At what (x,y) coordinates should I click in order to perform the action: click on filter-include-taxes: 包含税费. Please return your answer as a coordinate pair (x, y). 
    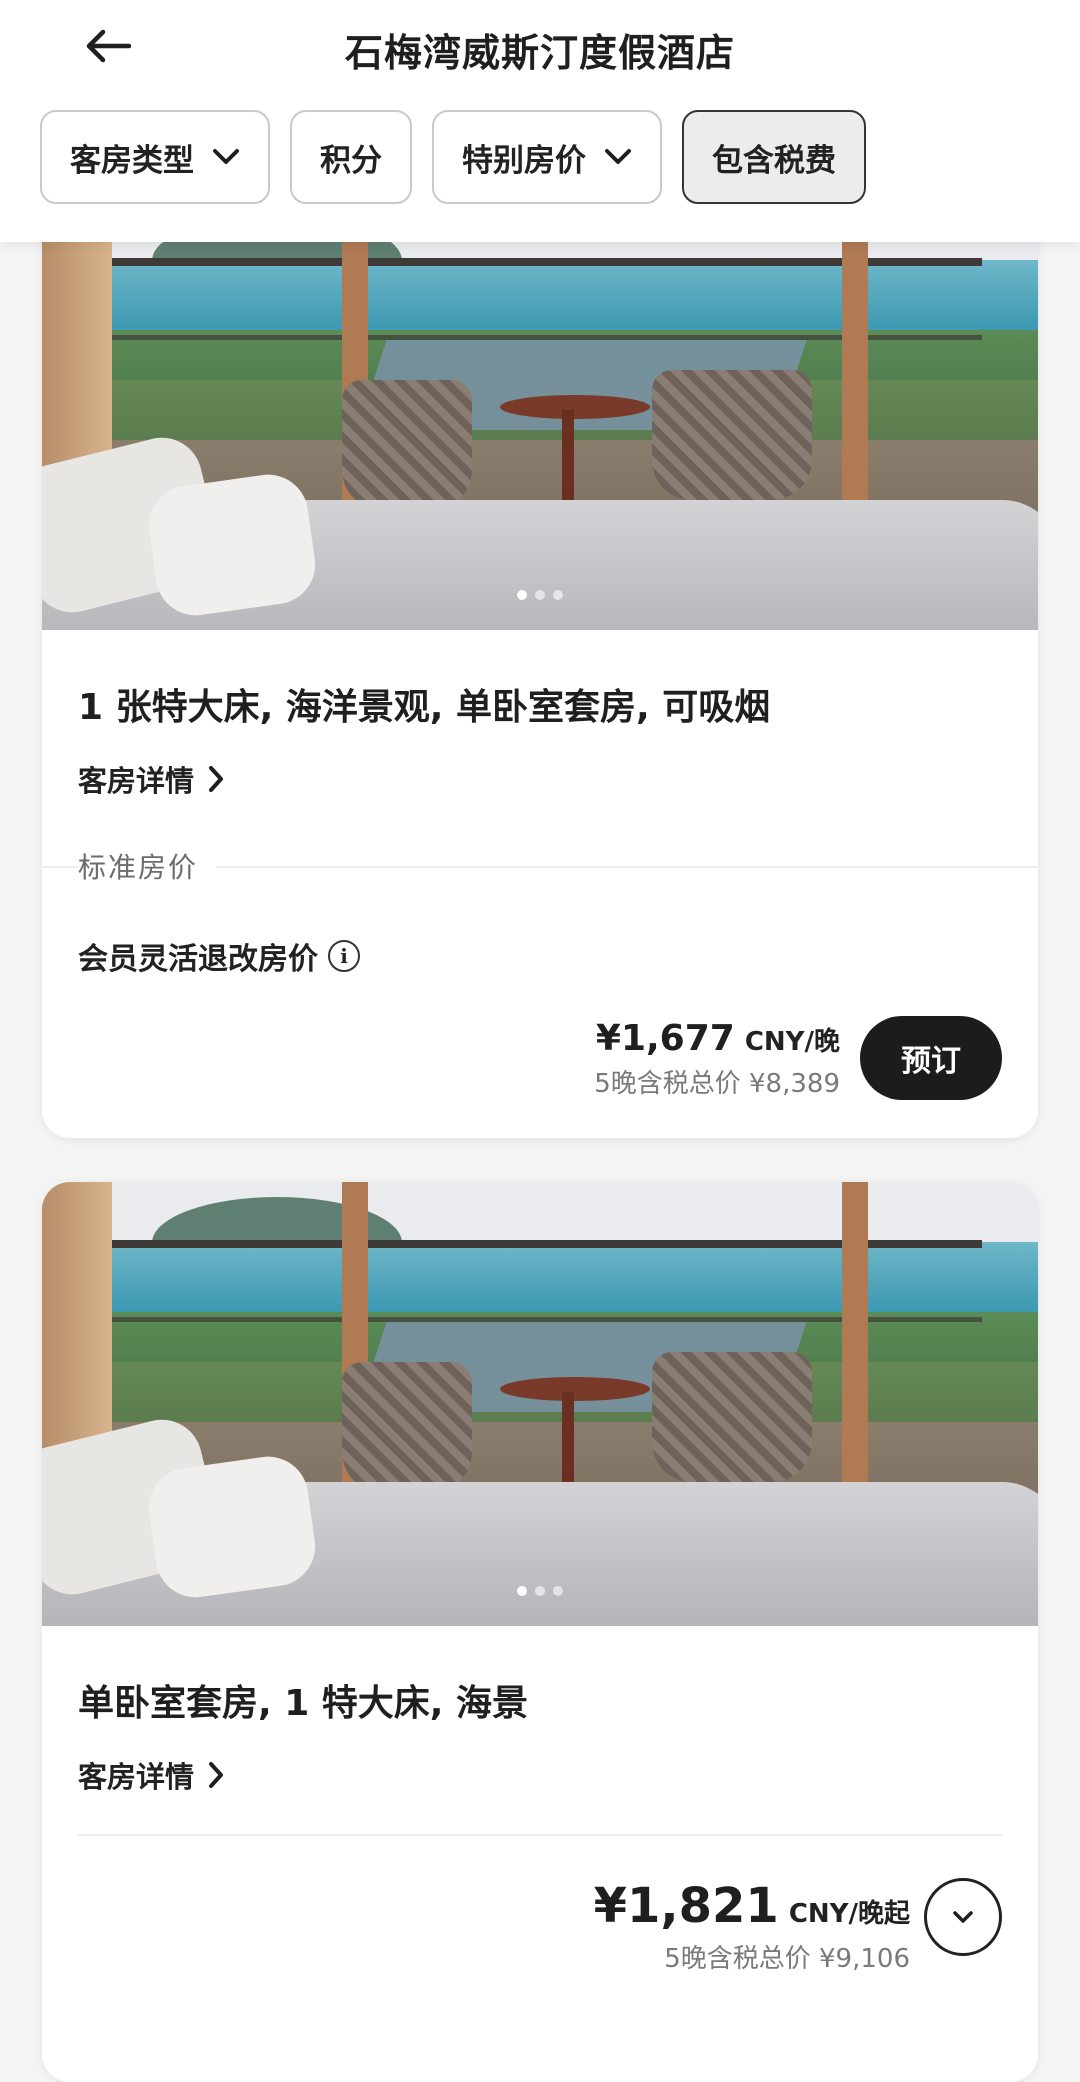
    Looking at the image, I should click on (774, 157).